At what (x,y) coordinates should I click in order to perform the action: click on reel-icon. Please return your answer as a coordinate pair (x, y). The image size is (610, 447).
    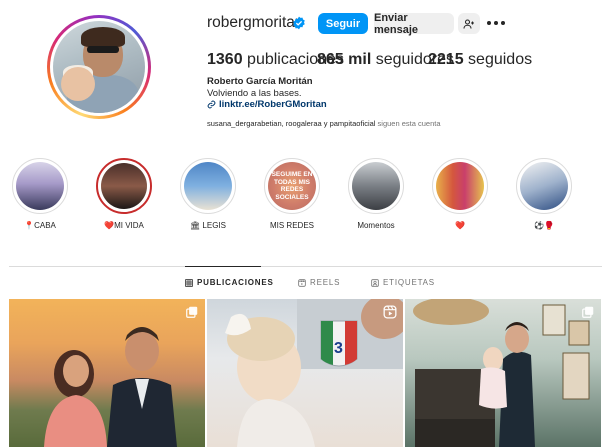
    Looking at the image, I should click on (390, 312).